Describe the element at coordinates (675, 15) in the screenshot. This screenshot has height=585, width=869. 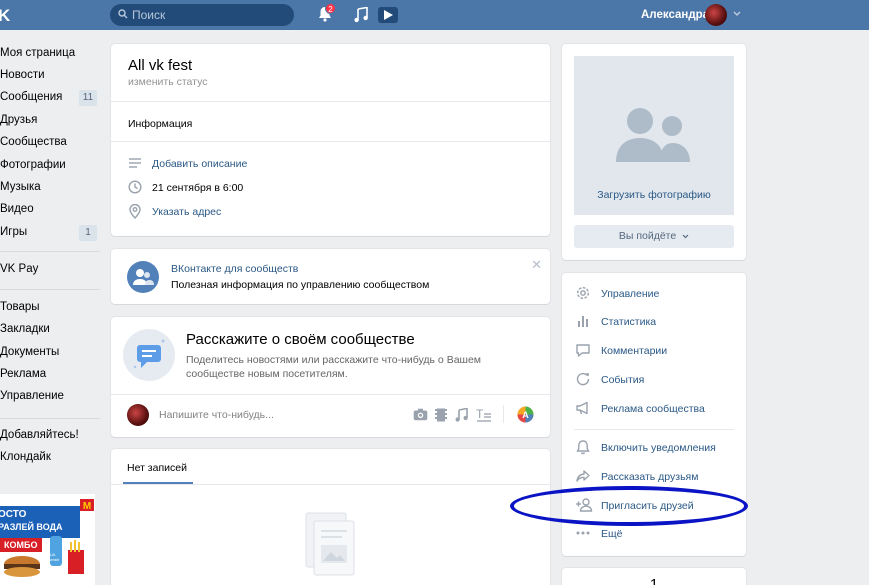
I see `user-name: Александра` at that location.